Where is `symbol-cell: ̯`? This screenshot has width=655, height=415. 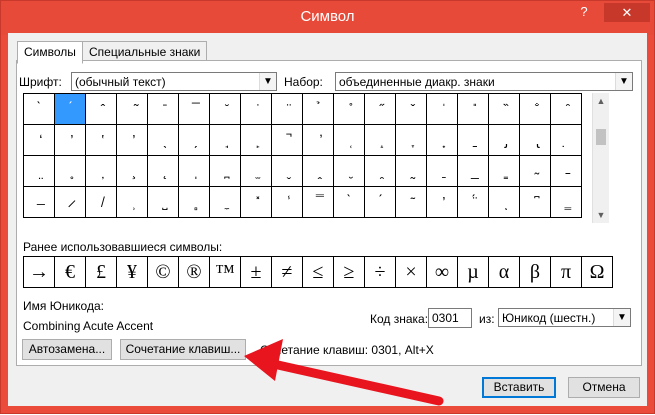 symbol-cell: ̯ is located at coordinates (380, 171).